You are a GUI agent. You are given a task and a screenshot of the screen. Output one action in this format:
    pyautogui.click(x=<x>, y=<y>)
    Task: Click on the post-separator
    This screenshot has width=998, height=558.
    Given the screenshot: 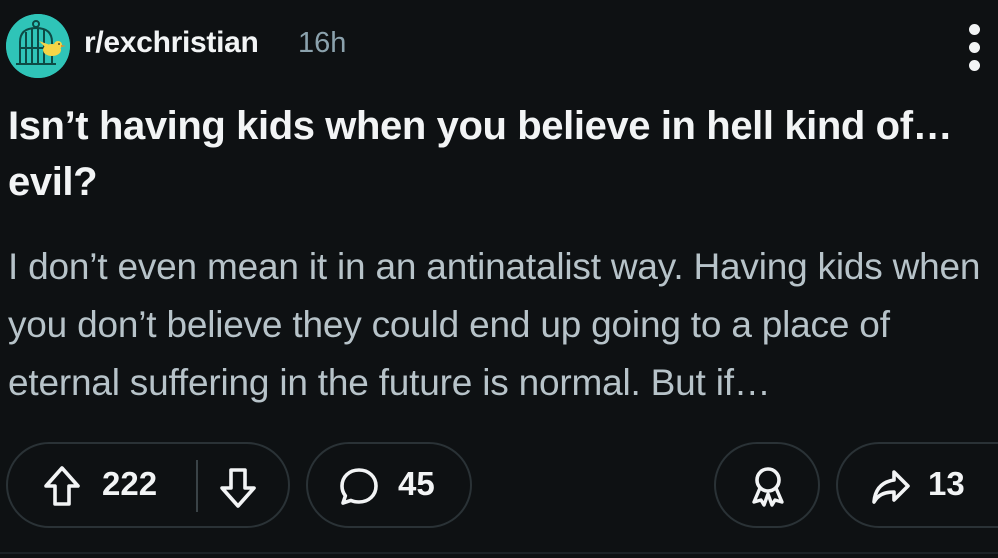 What is the action you would take?
    pyautogui.click(x=499, y=553)
    